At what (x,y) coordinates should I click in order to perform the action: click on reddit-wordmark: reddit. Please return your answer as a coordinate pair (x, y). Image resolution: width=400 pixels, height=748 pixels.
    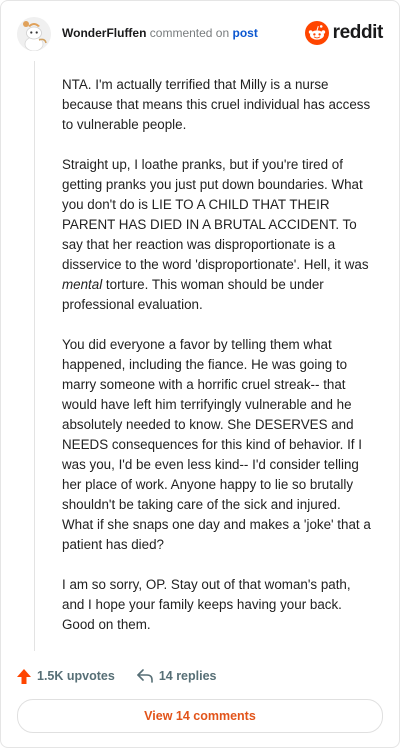
    Looking at the image, I should click on (358, 32).